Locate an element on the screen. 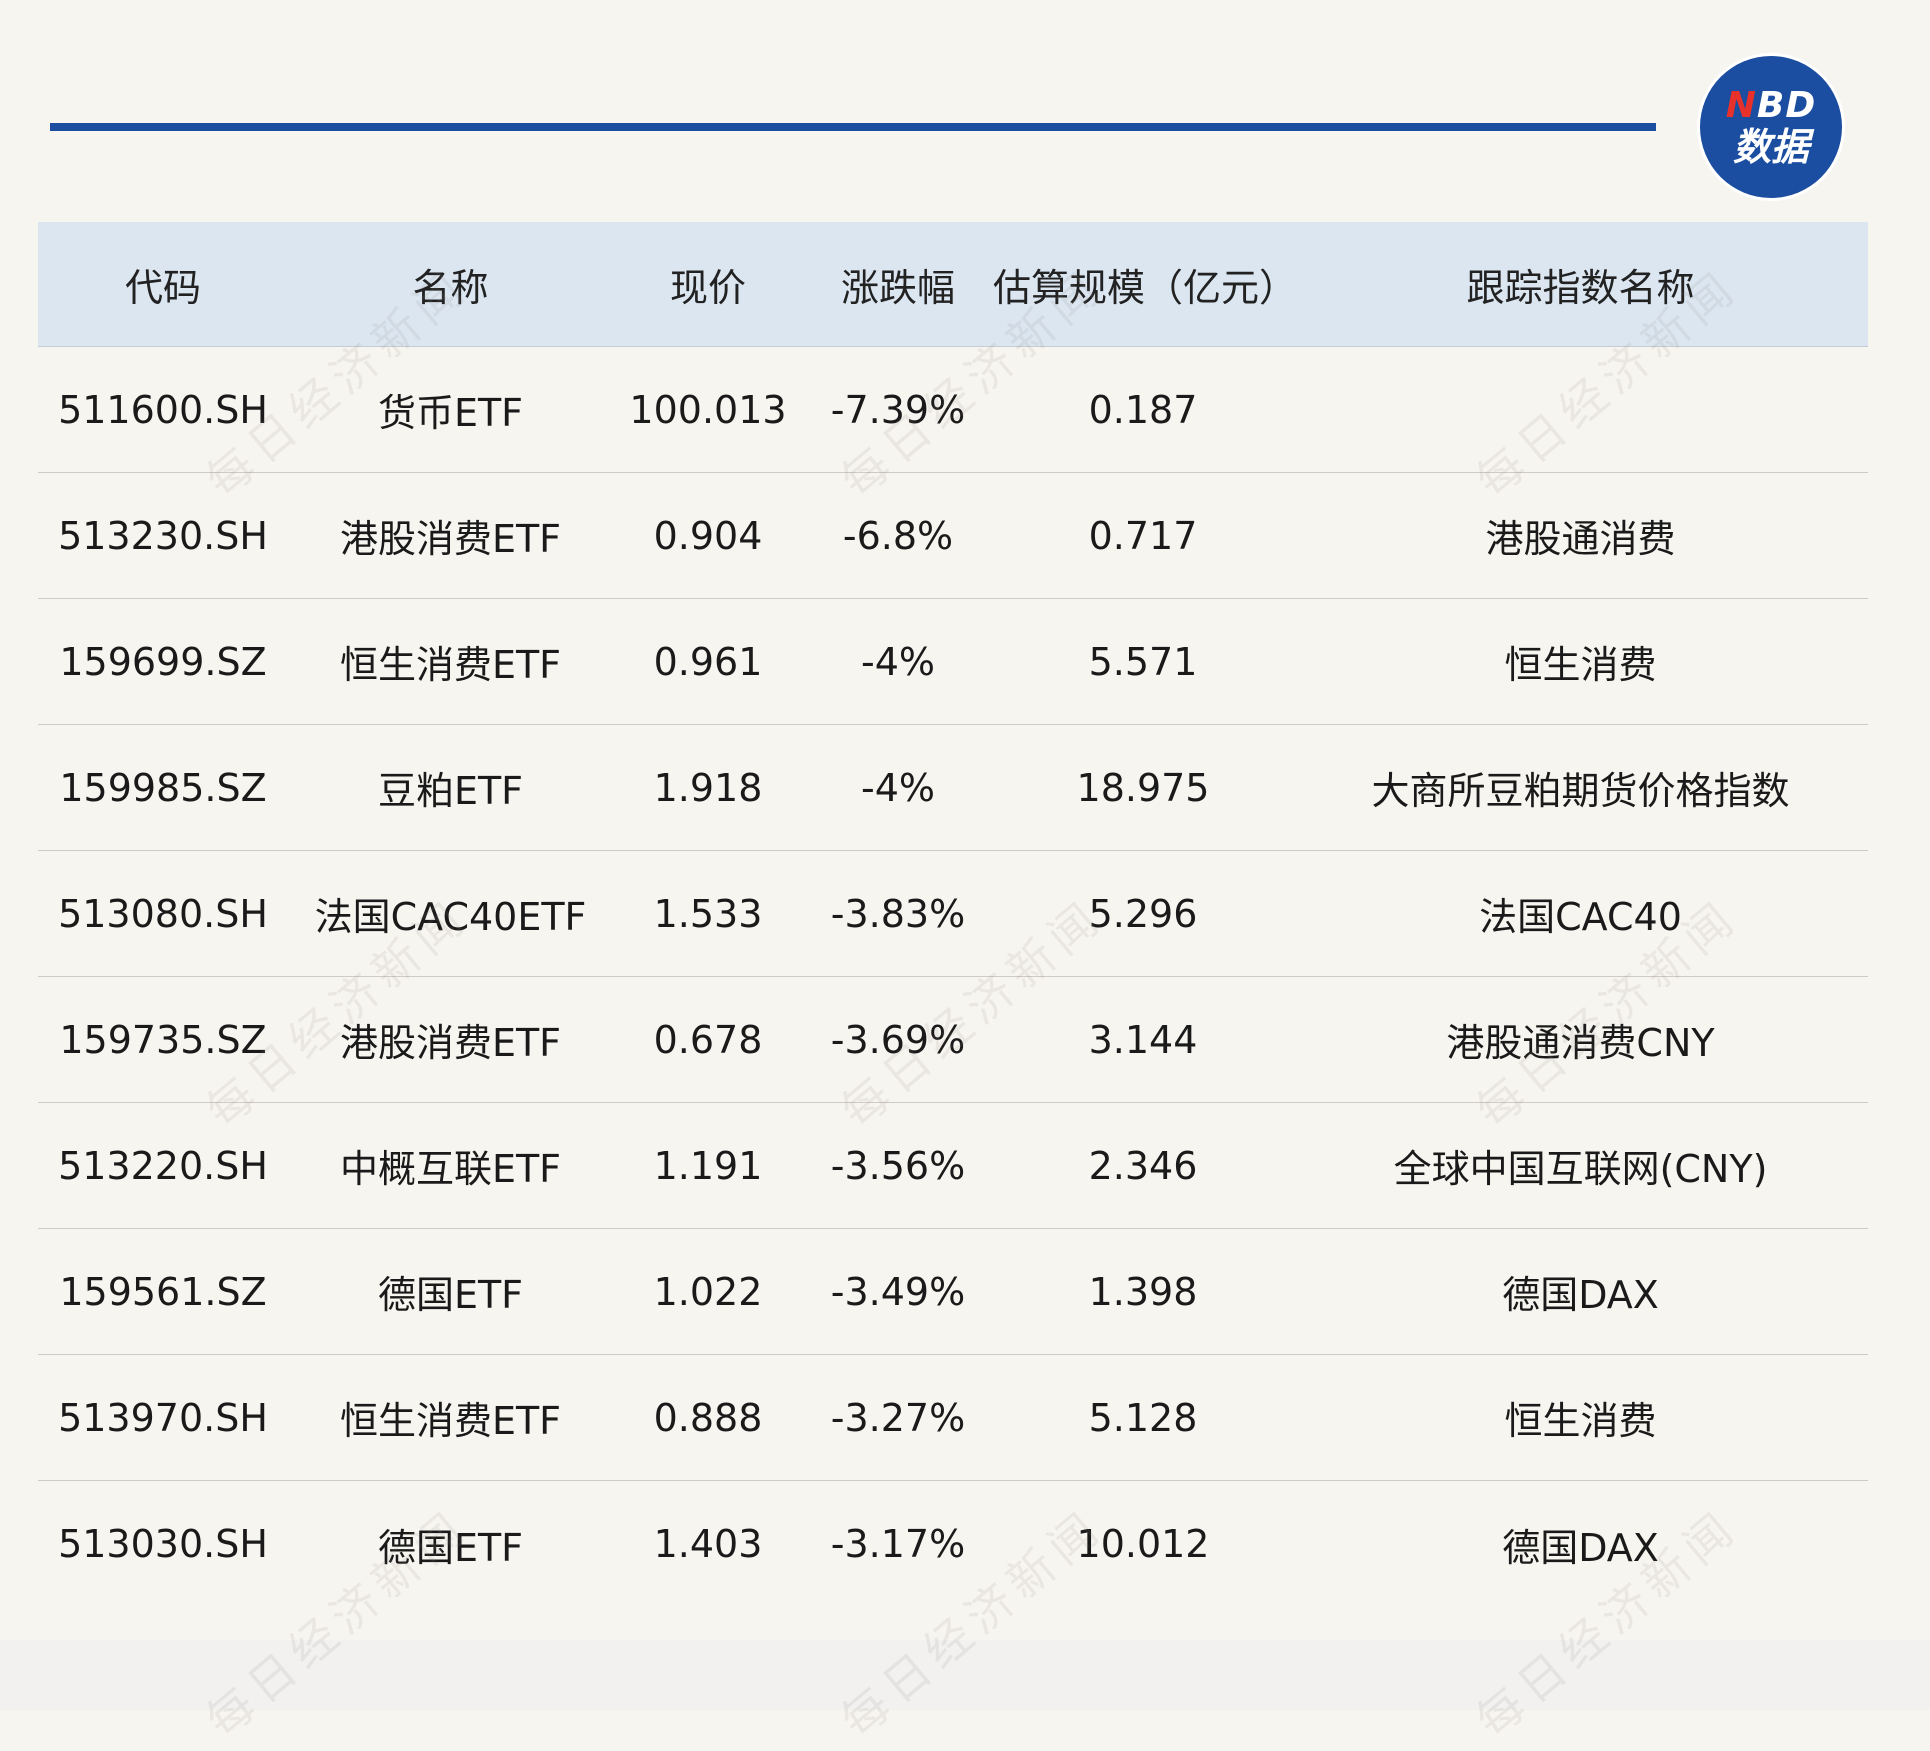 This screenshot has width=1930, height=1751. nbd-logo: NBD 数据 is located at coordinates (1771, 127).